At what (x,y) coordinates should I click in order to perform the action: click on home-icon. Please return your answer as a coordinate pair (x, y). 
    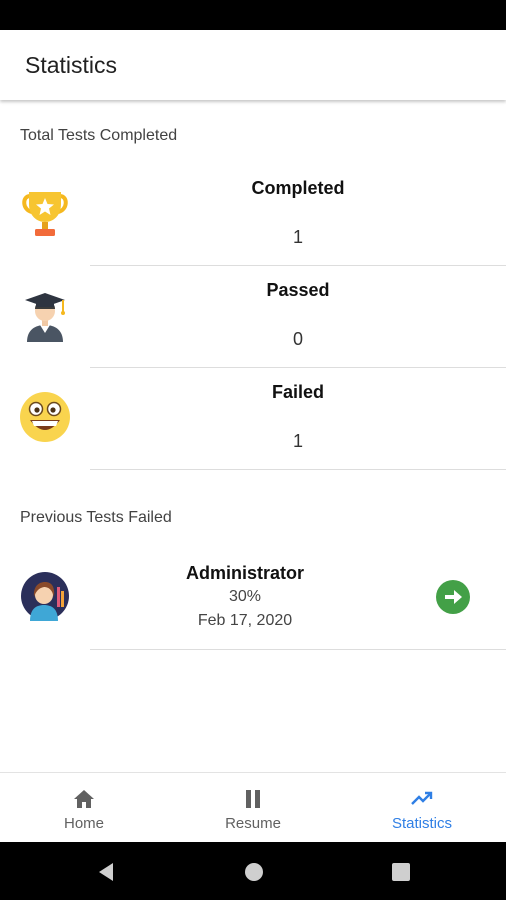
    Looking at the image, I should click on (84, 799).